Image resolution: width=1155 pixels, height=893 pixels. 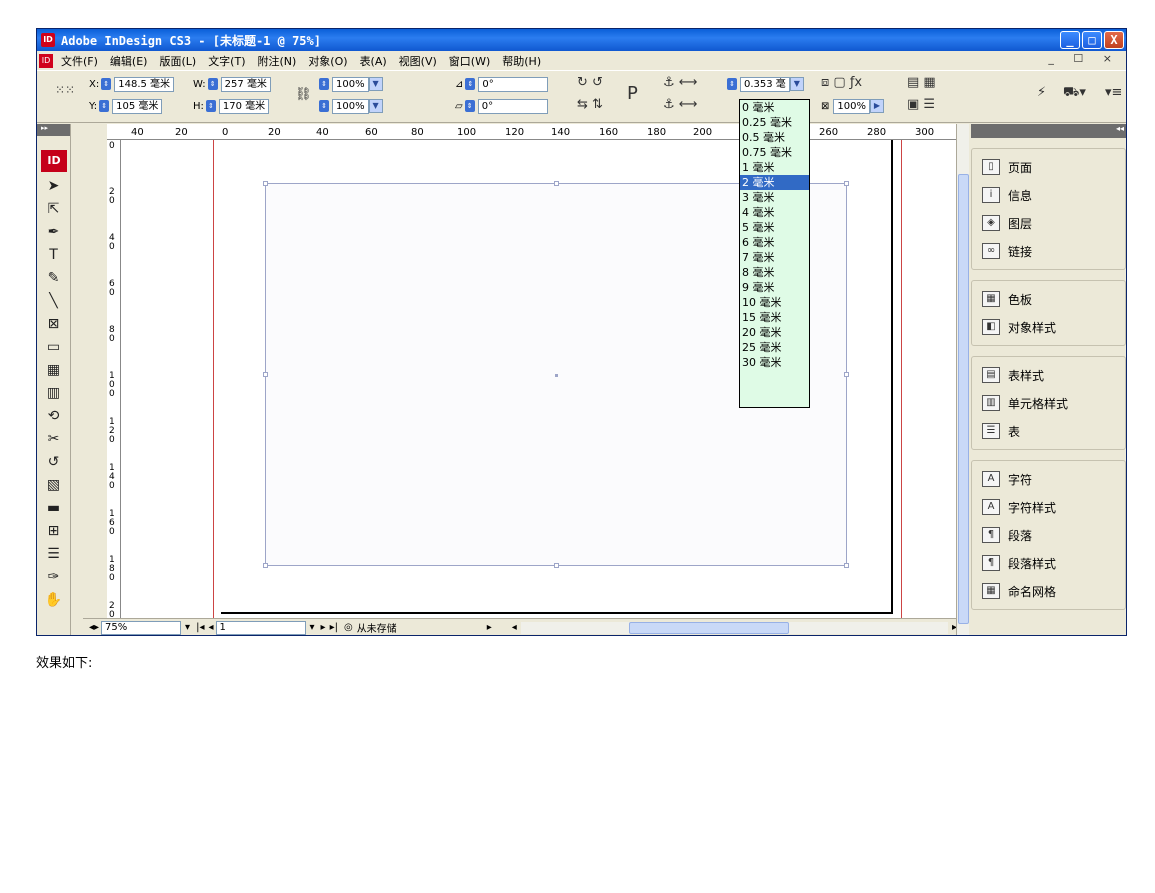 I want to click on dropdown-option: 5 毫米, so click(x=774, y=227).